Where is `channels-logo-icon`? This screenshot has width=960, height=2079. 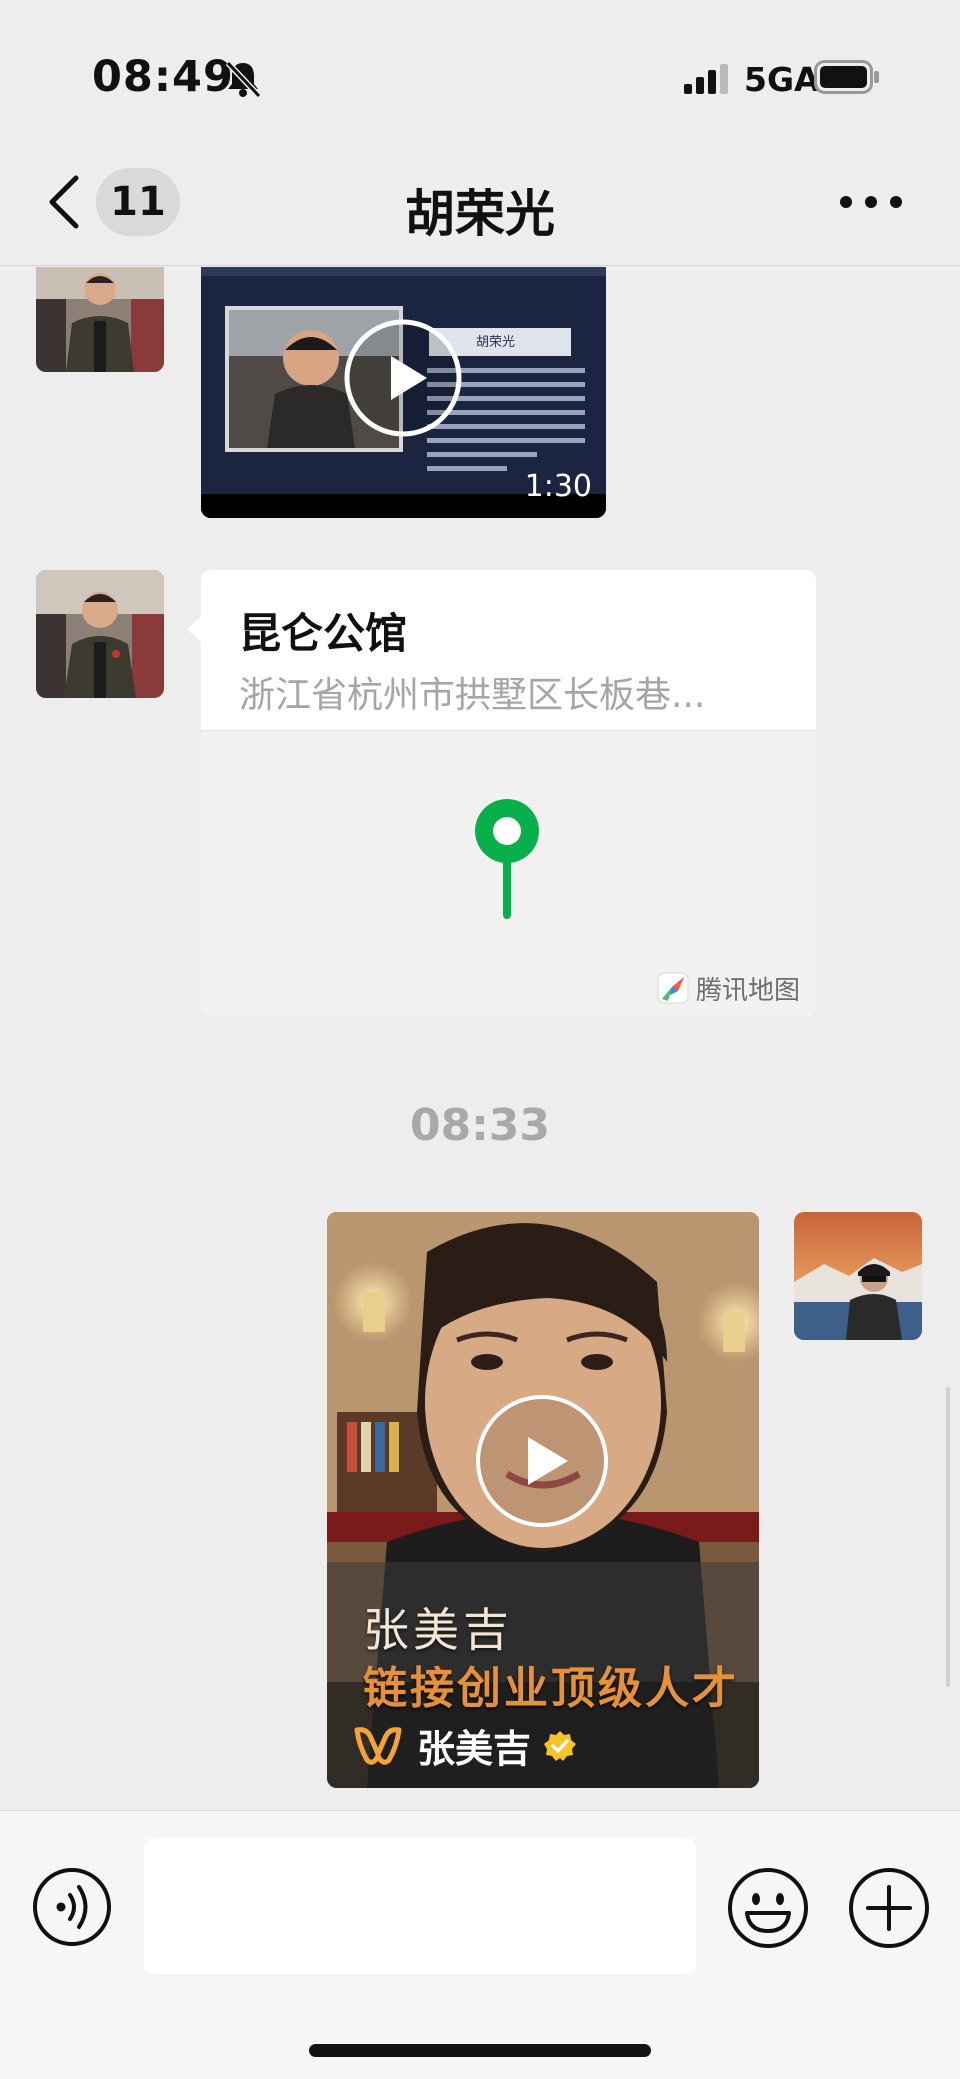 channels-logo-icon is located at coordinates (378, 1745).